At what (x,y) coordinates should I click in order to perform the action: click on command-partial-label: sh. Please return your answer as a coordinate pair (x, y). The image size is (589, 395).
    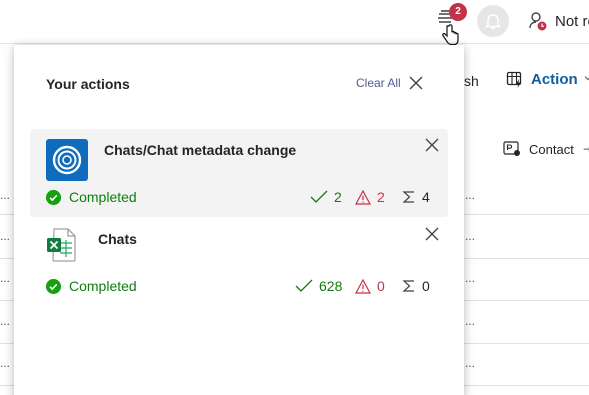
    Looking at the image, I should click on (471, 81).